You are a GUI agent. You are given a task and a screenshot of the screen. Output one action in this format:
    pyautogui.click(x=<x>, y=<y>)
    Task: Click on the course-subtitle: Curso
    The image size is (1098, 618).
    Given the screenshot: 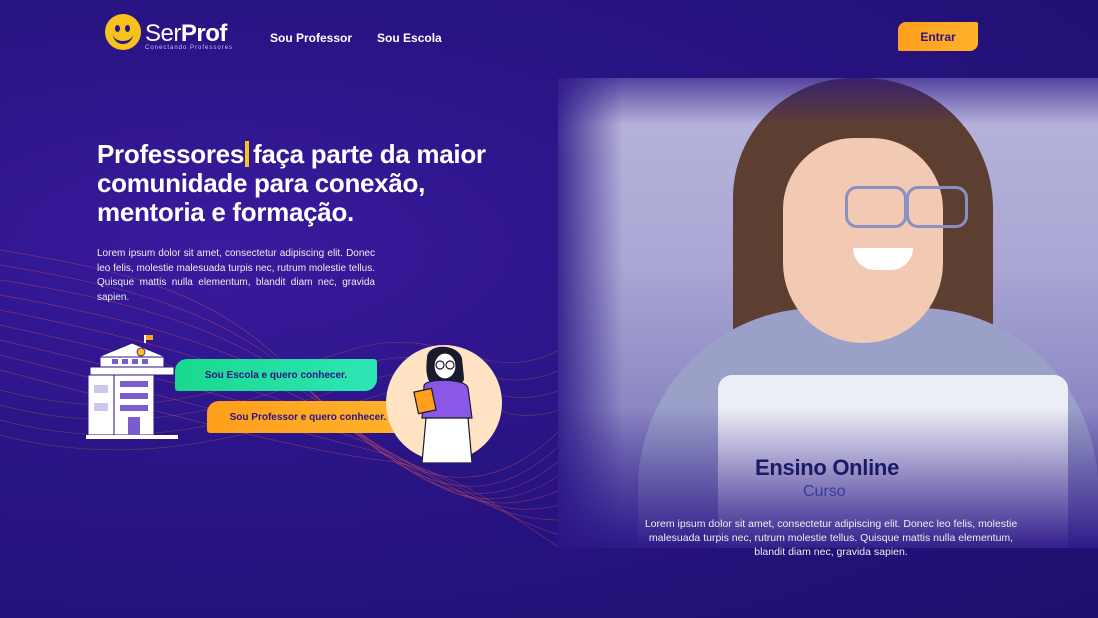 What is the action you would take?
    pyautogui.click(x=824, y=491)
    